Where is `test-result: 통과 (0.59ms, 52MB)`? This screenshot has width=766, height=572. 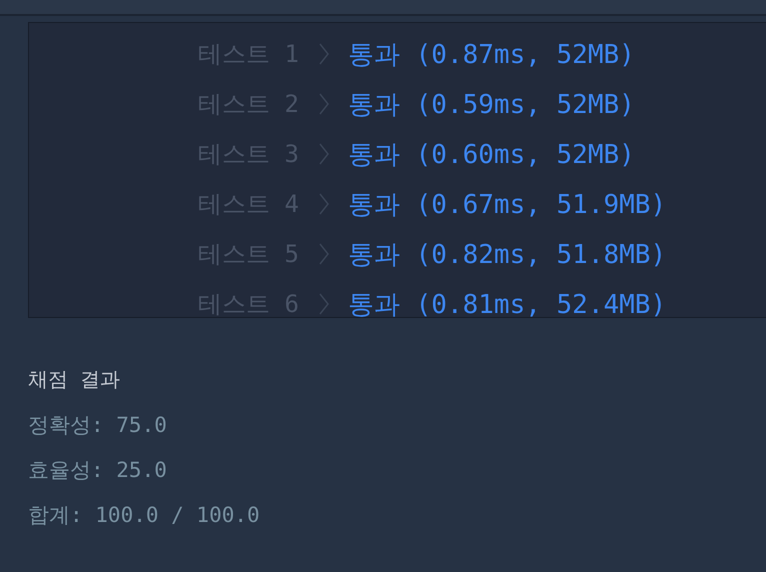
test-result: 통과 (0.59ms, 52MB) is located at coordinates (491, 105).